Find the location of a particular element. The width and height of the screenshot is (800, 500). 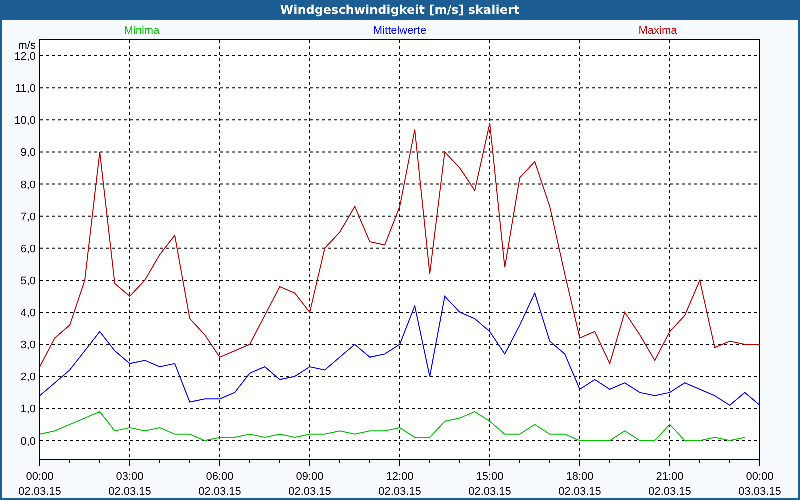

y-tick-label: 0,0 is located at coordinates (28, 442).